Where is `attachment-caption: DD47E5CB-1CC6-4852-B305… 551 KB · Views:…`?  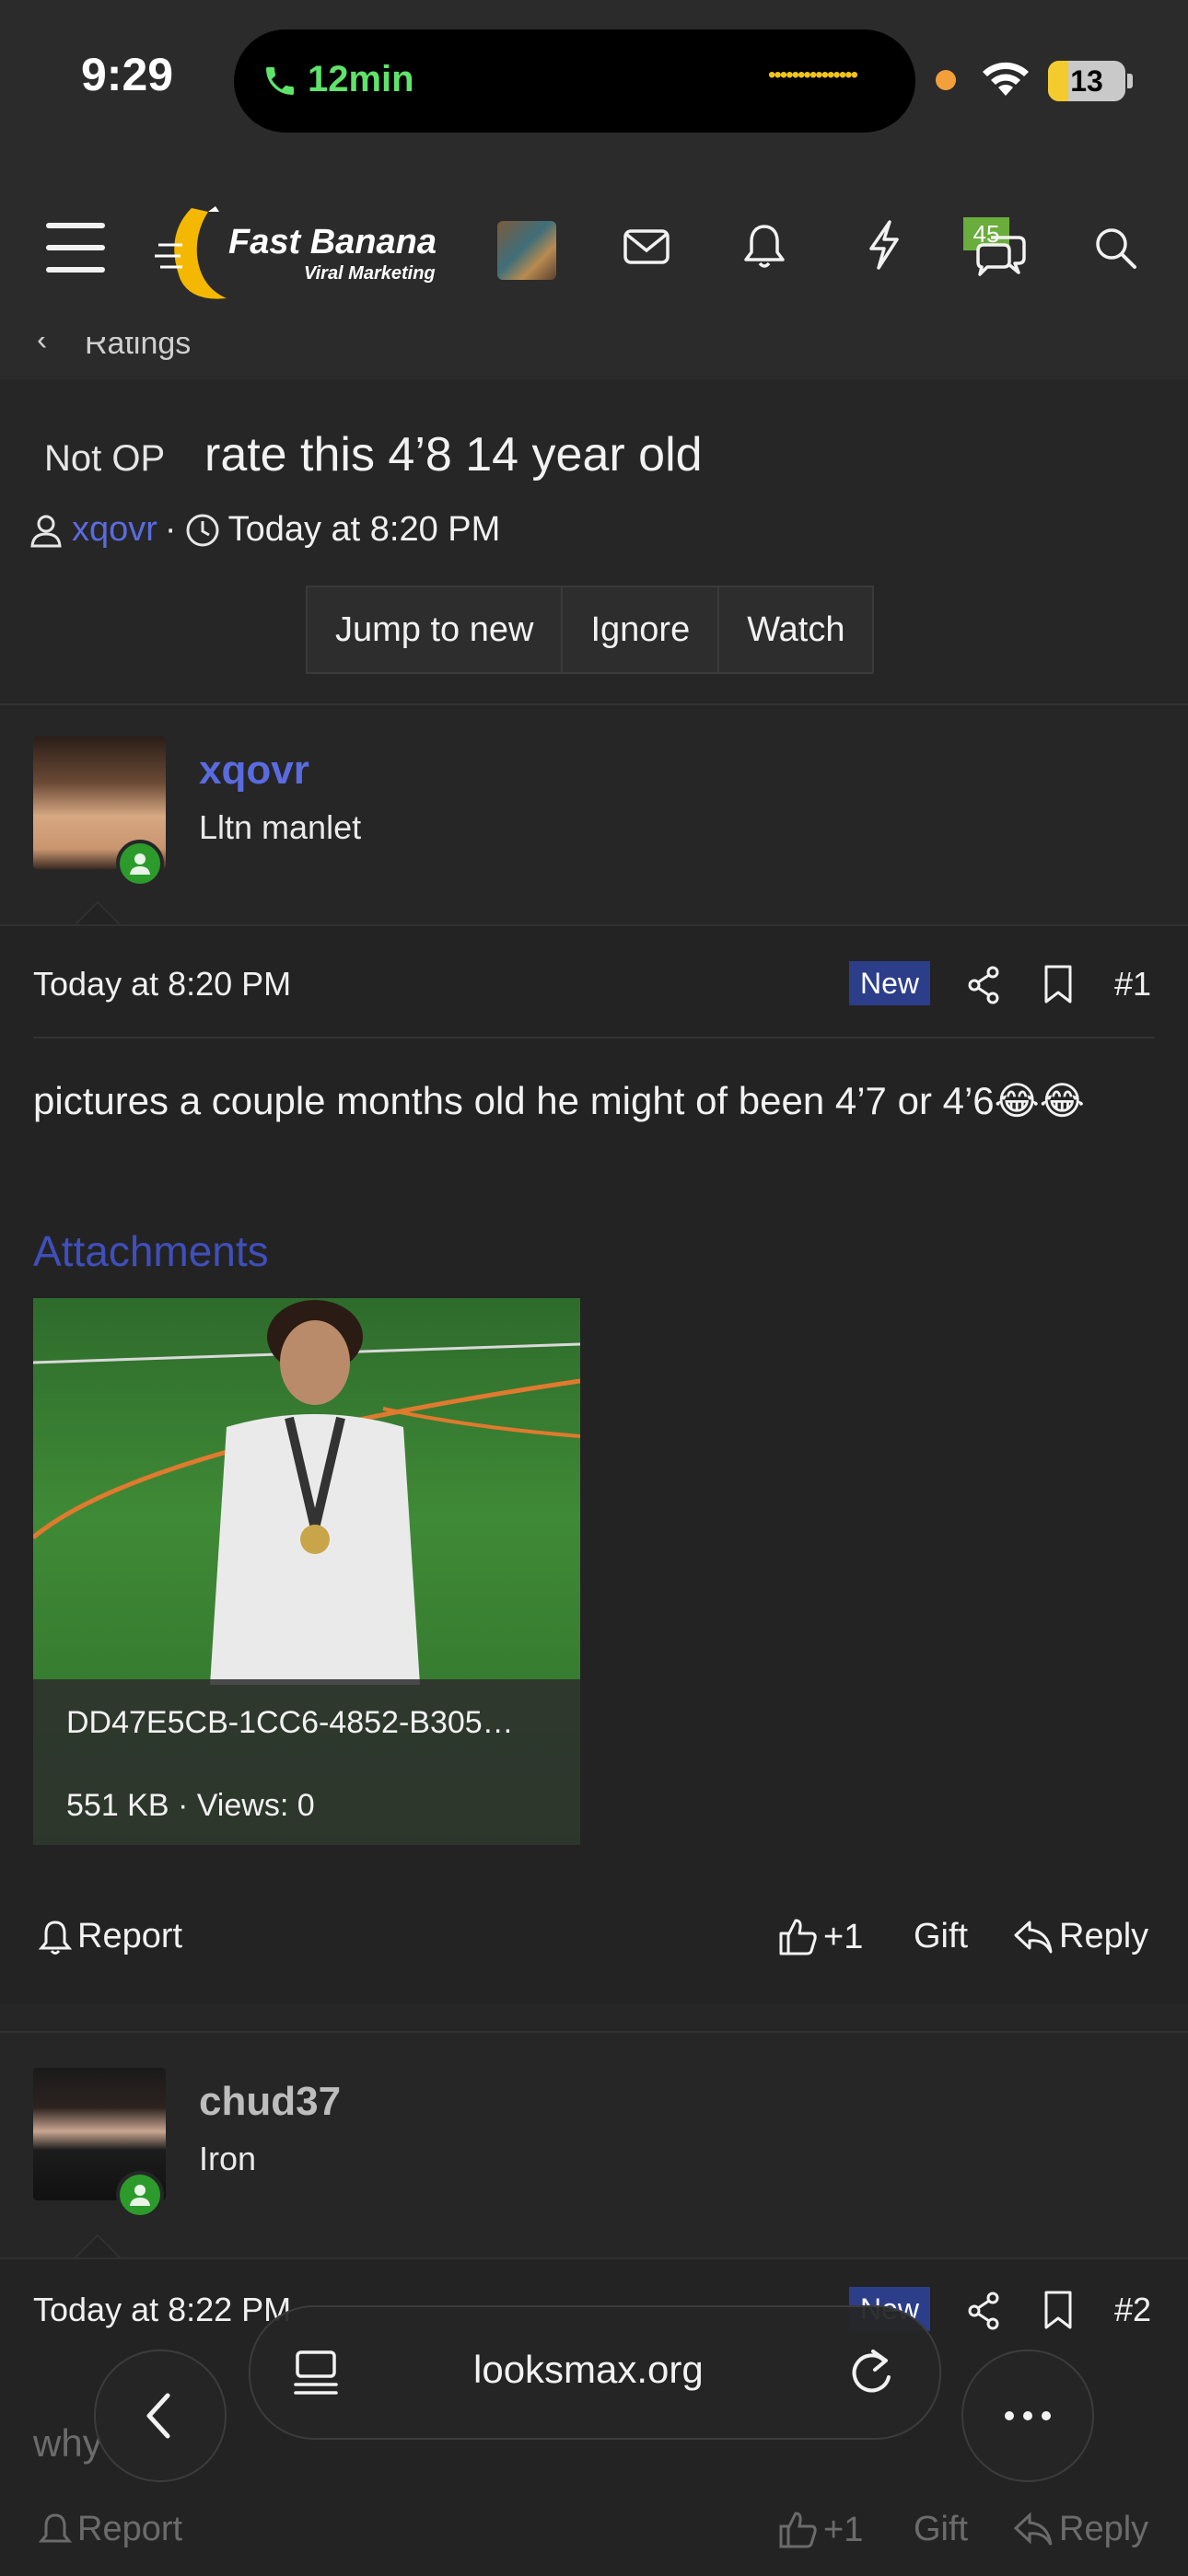 attachment-caption: DD47E5CB-1CC6-4852-B305… 551 KB · Views:… is located at coordinates (306, 1762).